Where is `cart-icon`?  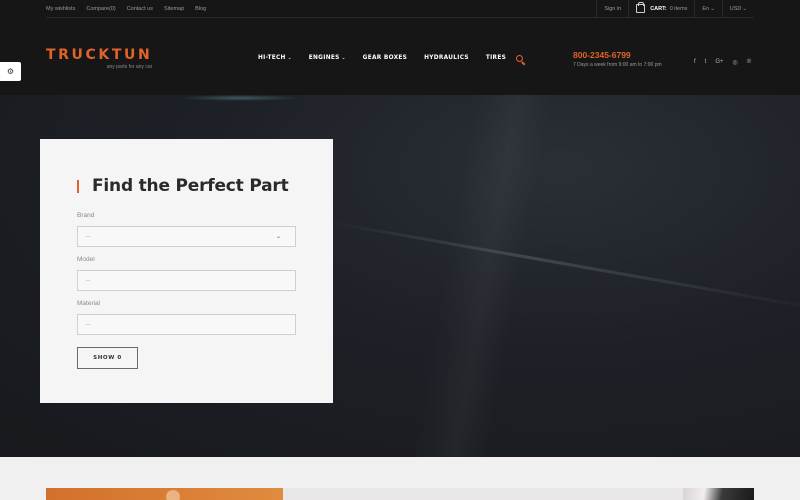
cart-icon is located at coordinates (641, 7).